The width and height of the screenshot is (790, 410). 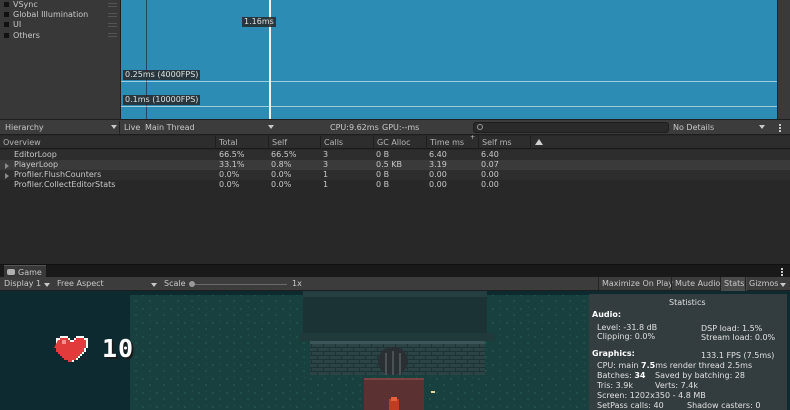 What do you see at coordinates (401, 127) in the screenshot?
I see `gpu-time: GPU:--ms` at bounding box center [401, 127].